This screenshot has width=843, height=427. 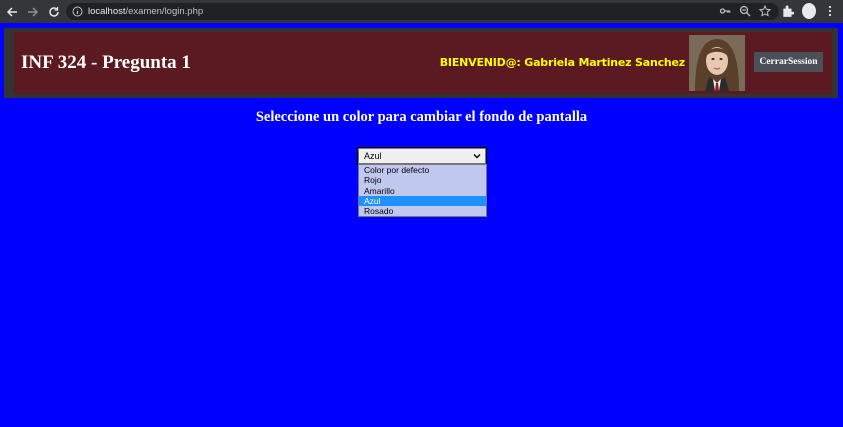 I want to click on option-rosado: Rosado, so click(x=422, y=211).